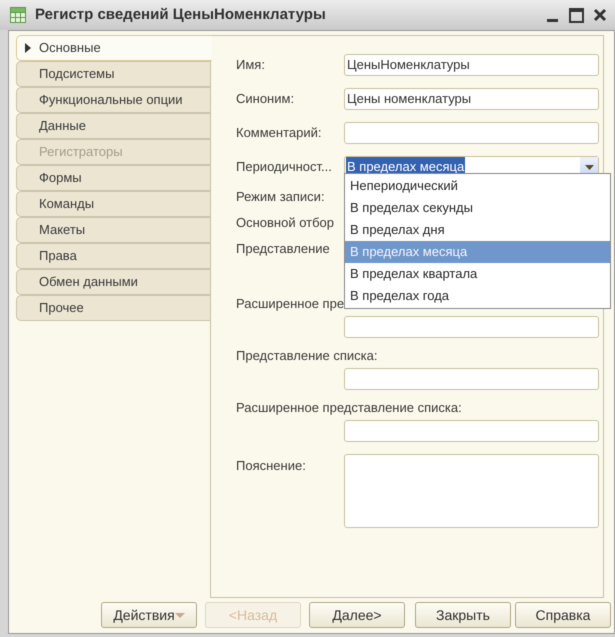 Image resolution: width=615 pixels, height=637 pixels. What do you see at coordinates (113, 126) in the screenshot?
I see `tab: Данные` at bounding box center [113, 126].